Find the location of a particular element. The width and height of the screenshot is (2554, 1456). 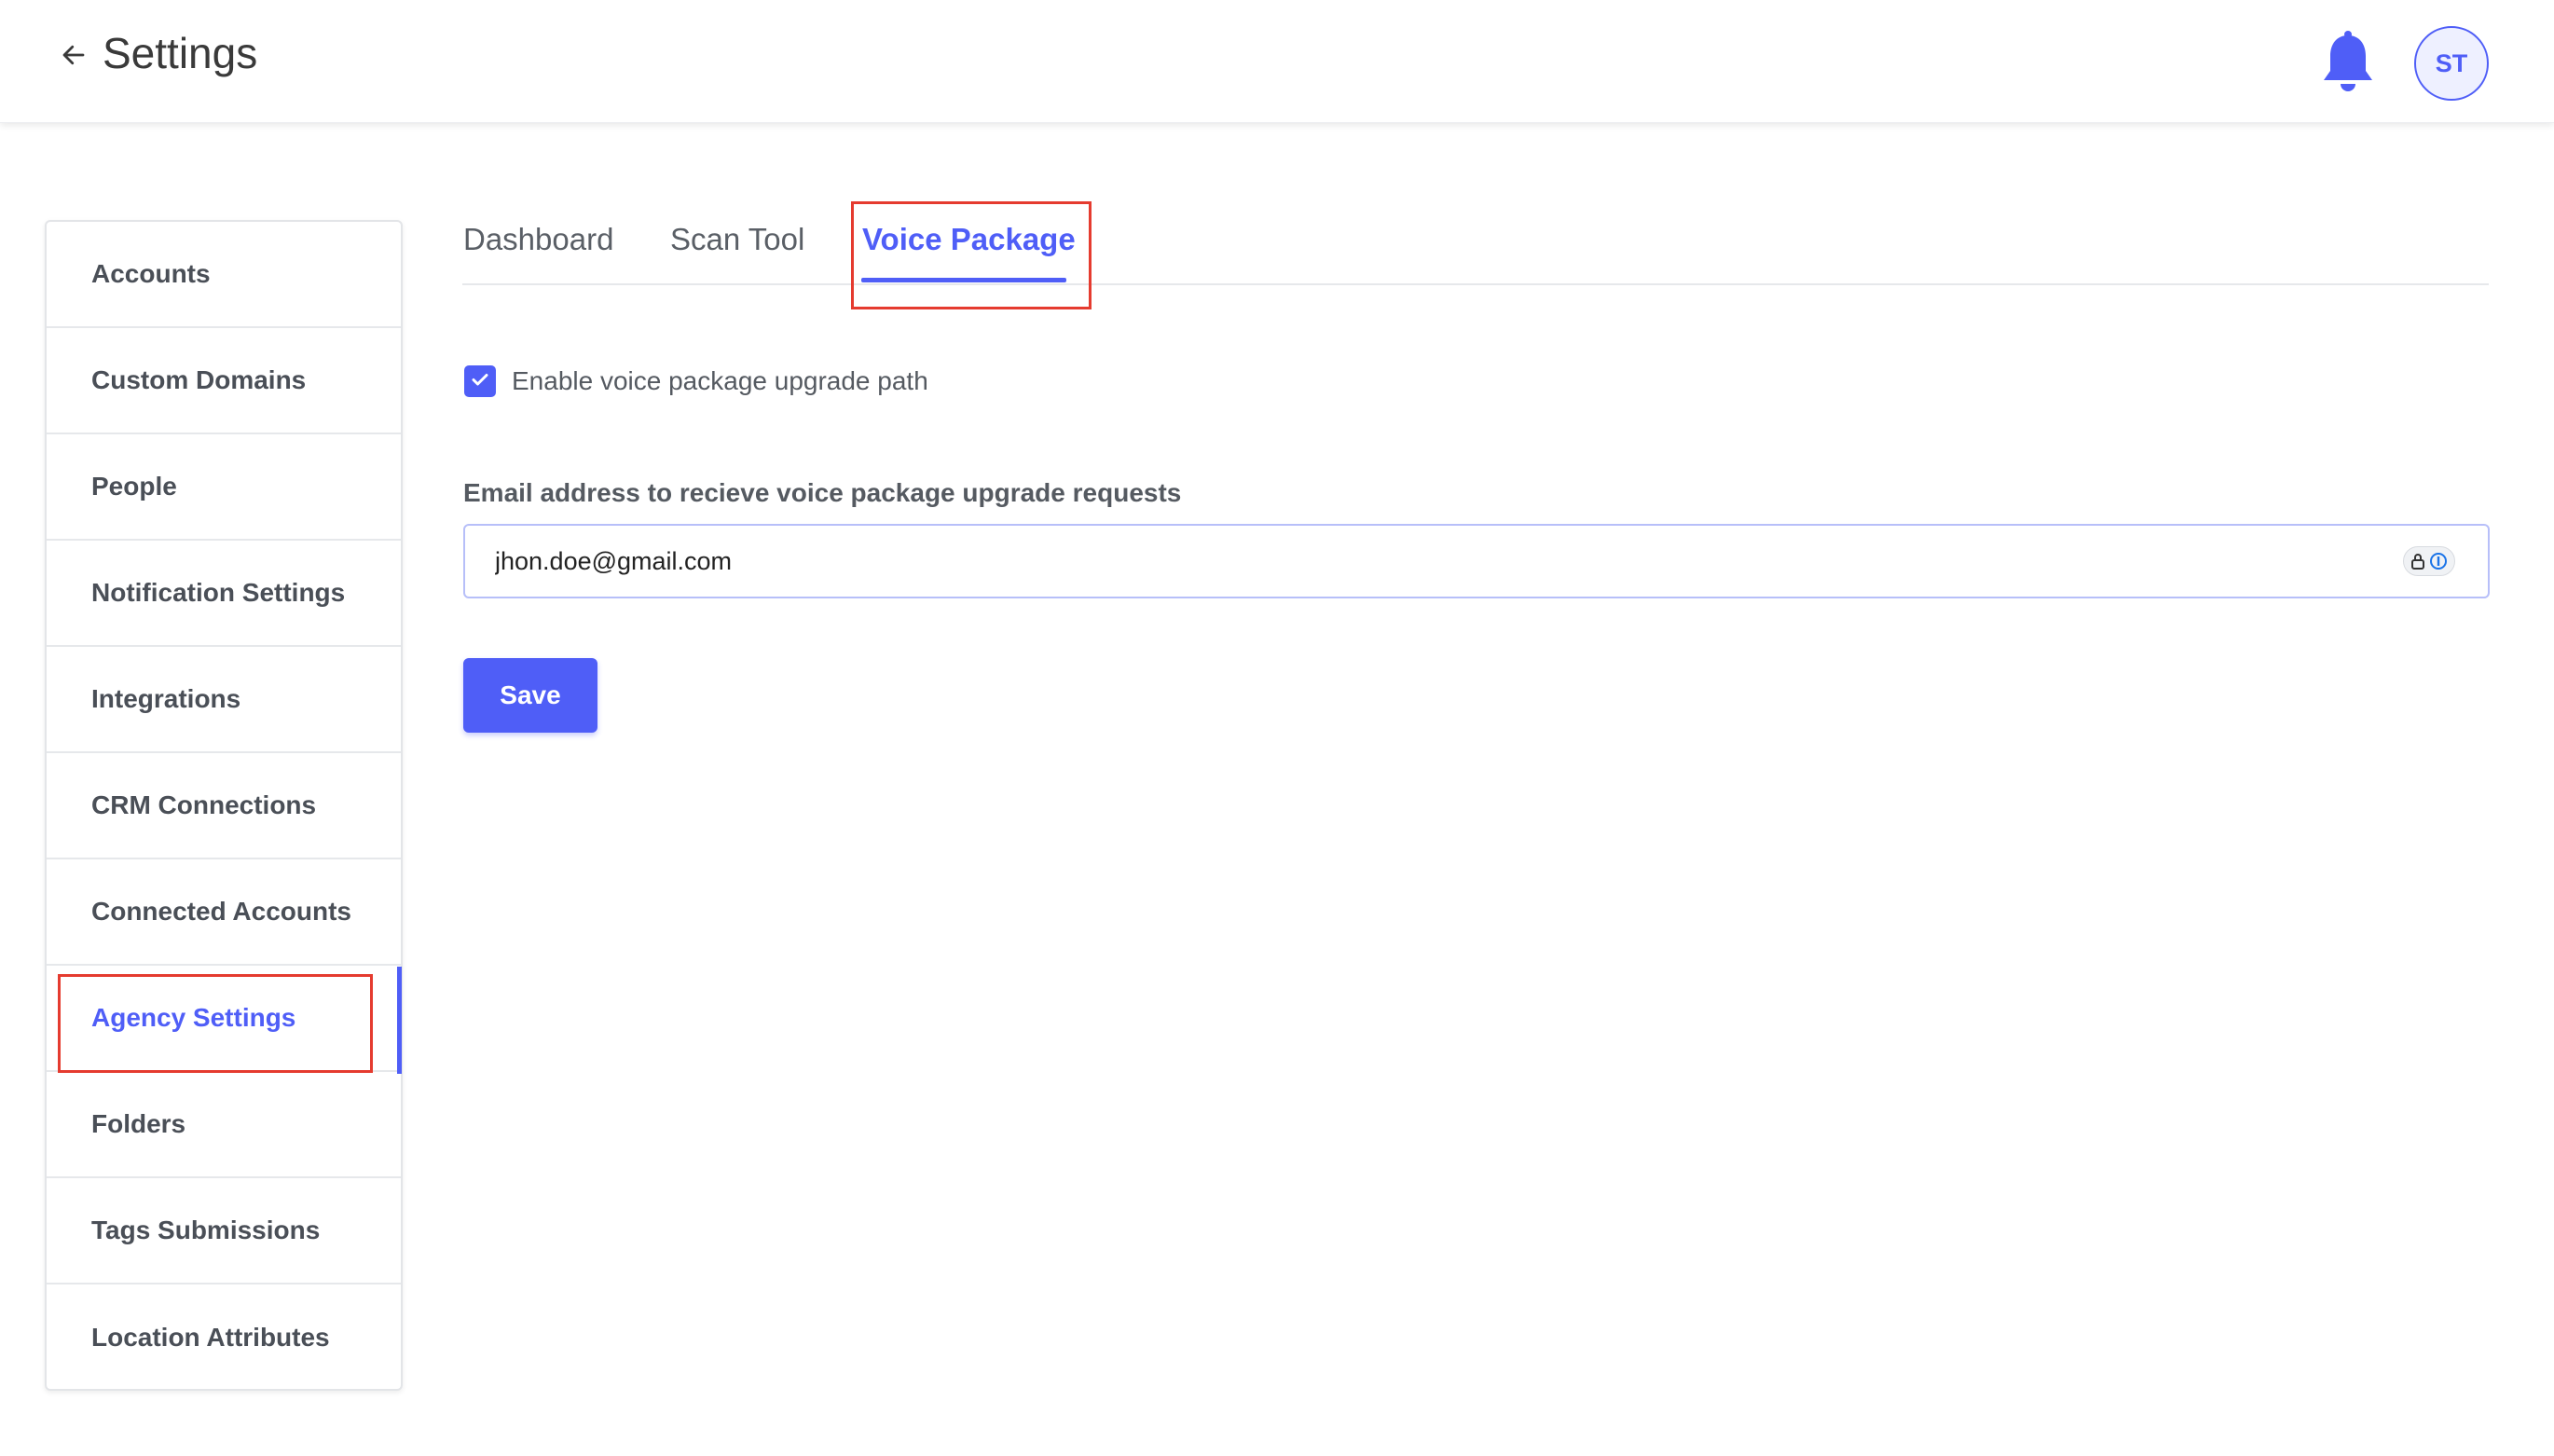

sidebar-item-notification-settings: Notification Settings is located at coordinates (224, 594).